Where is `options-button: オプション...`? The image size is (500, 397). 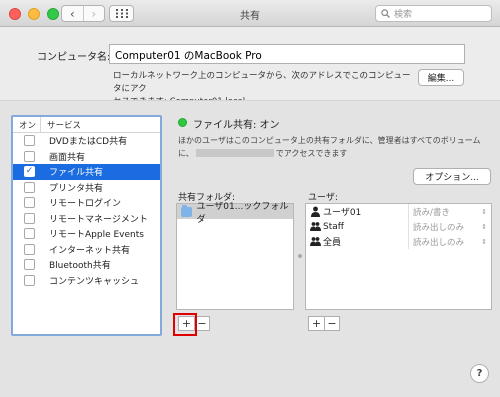
options-button: オプション... is located at coordinates (452, 176).